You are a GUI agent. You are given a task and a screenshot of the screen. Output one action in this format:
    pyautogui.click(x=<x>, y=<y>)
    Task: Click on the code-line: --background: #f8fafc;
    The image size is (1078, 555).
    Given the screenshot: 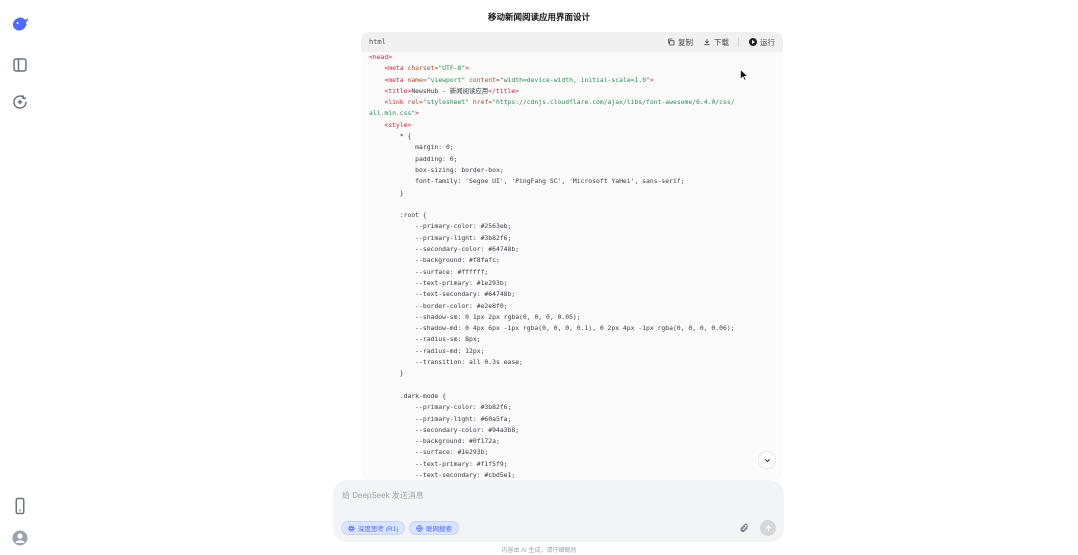 What is the action you would take?
    pyautogui.click(x=572, y=260)
    